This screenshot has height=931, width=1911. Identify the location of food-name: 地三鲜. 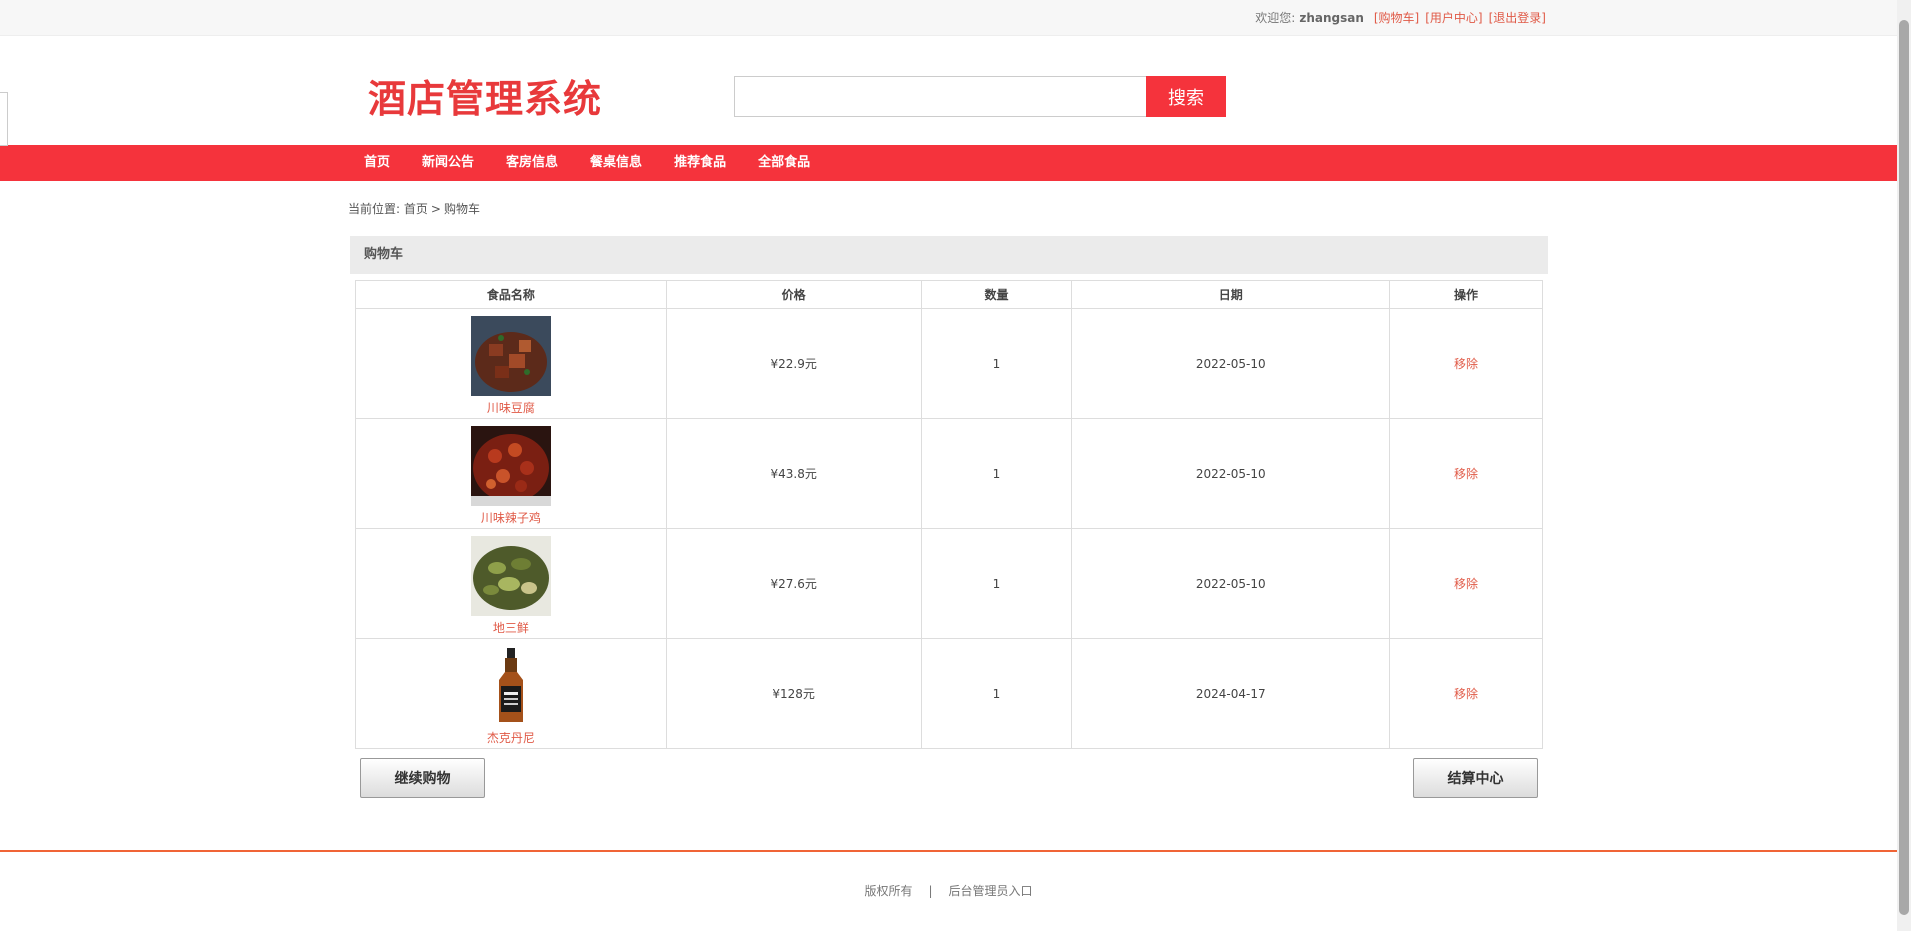
(511, 627).